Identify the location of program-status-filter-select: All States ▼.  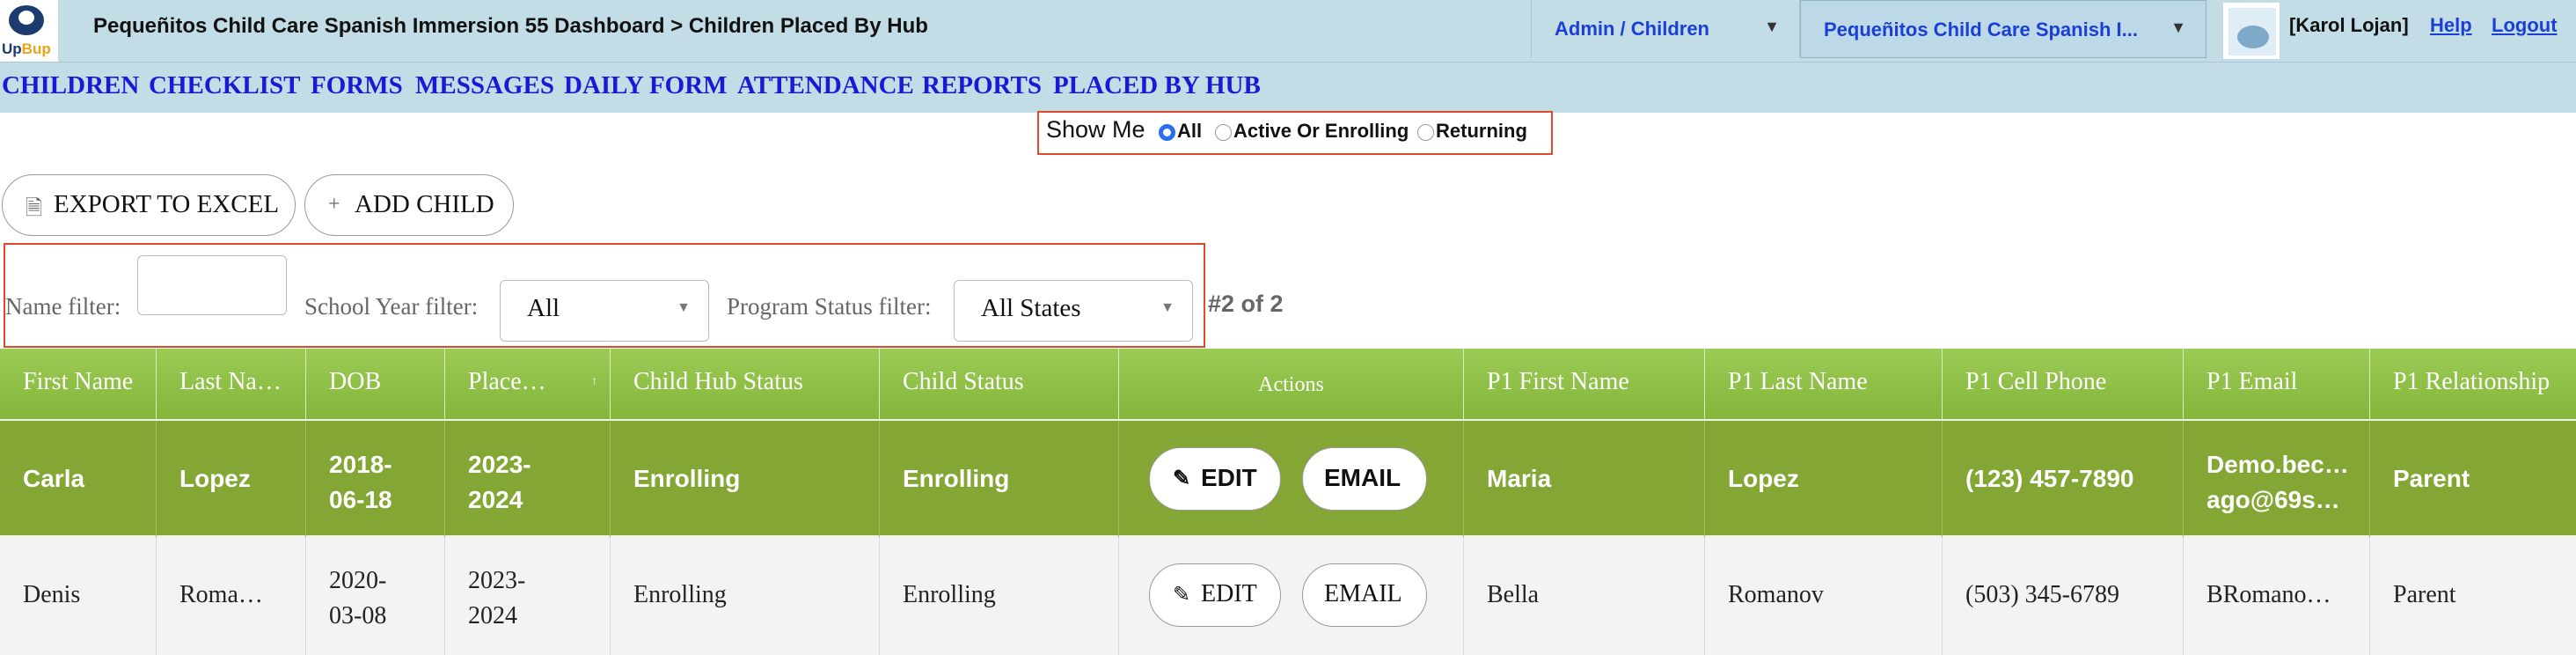
(1073, 311).